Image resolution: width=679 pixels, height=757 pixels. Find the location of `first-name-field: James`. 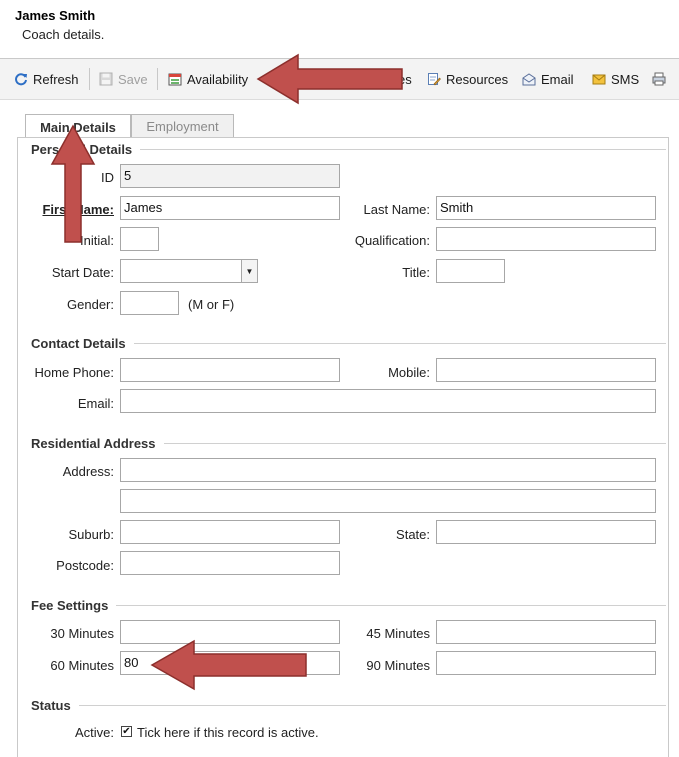

first-name-field: James is located at coordinates (230, 208).